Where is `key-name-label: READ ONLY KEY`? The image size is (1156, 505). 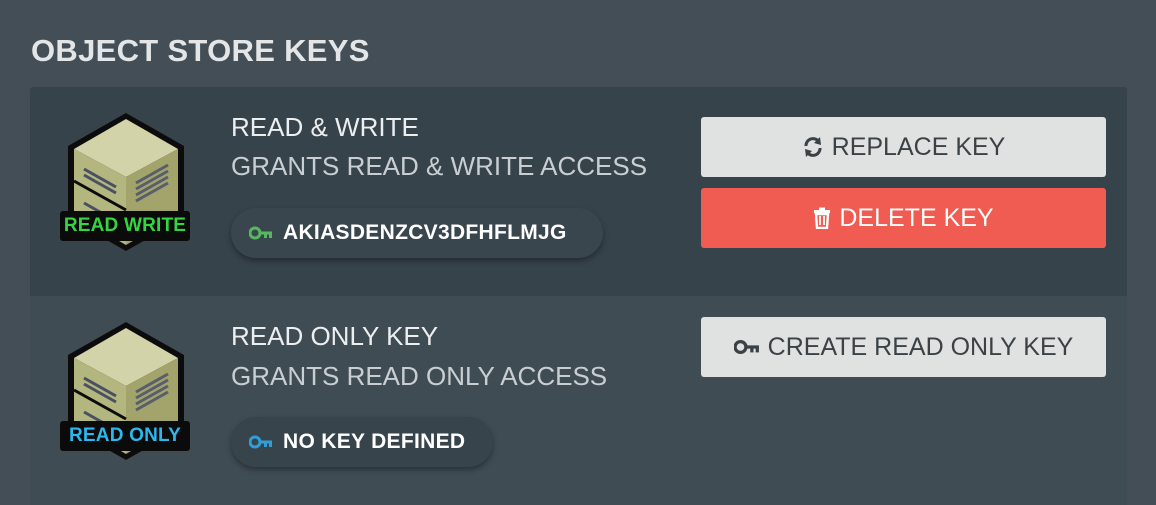 key-name-label: READ ONLY KEY is located at coordinates (335, 336).